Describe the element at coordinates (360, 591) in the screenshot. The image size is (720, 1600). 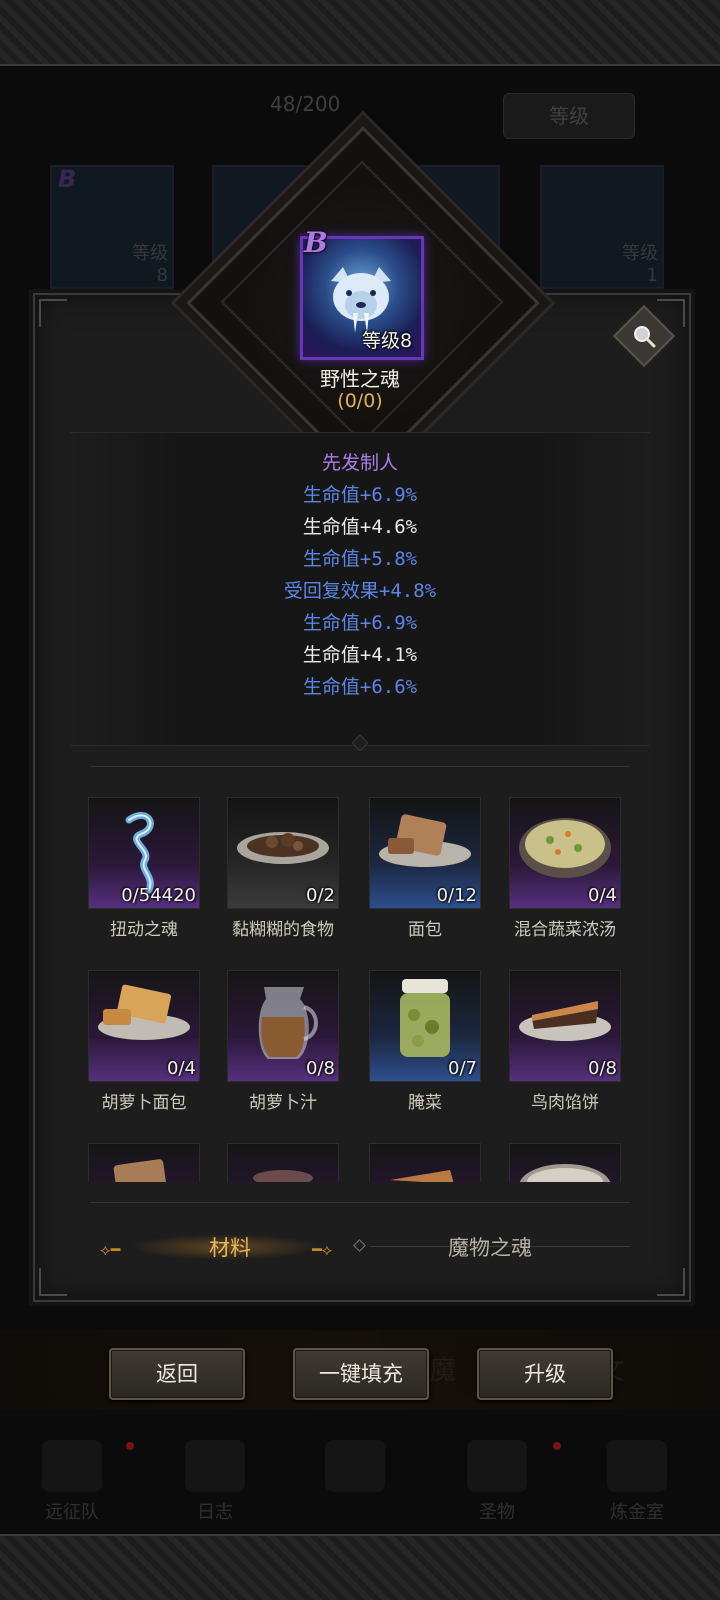
I see `attribute-line: 受回复效果+4.8%` at that location.